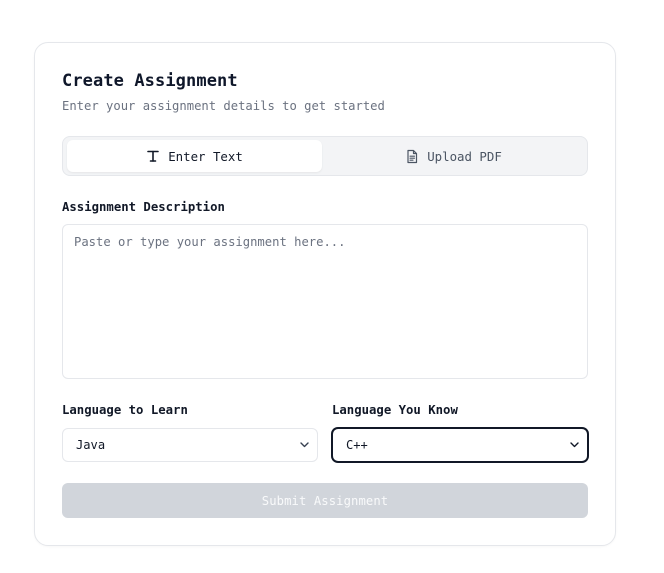 This screenshot has width=664, height=573. Describe the element at coordinates (205, 156) in the screenshot. I see `tab-enter-text-label: Enter Text` at that location.